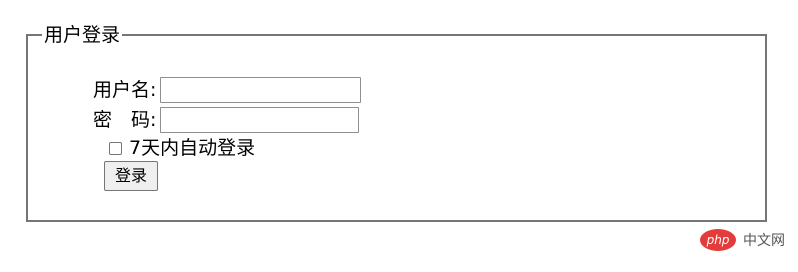 The width and height of the screenshot is (798, 272). Describe the element at coordinates (718, 240) in the screenshot. I see `php-logo: php` at that location.